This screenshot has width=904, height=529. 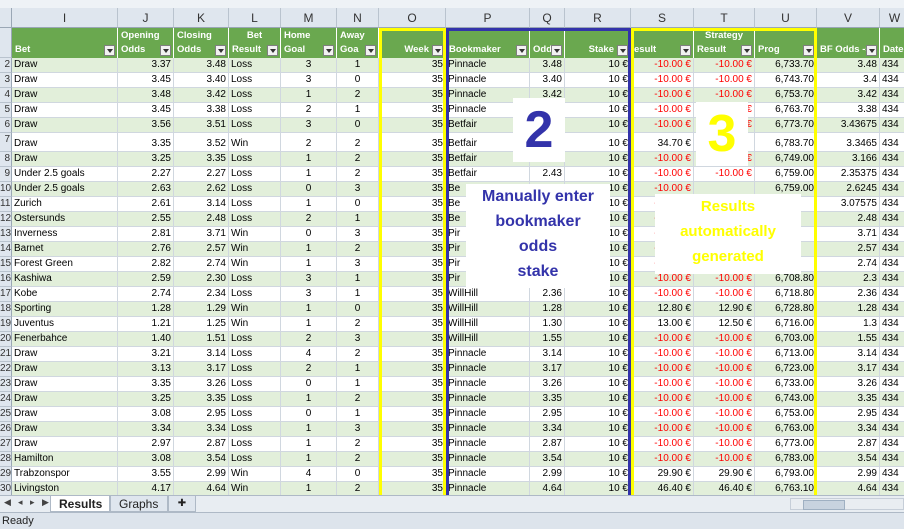 What do you see at coordinates (201, 294) in the screenshot?
I see `cell-closing-odds: 2.34` at bounding box center [201, 294].